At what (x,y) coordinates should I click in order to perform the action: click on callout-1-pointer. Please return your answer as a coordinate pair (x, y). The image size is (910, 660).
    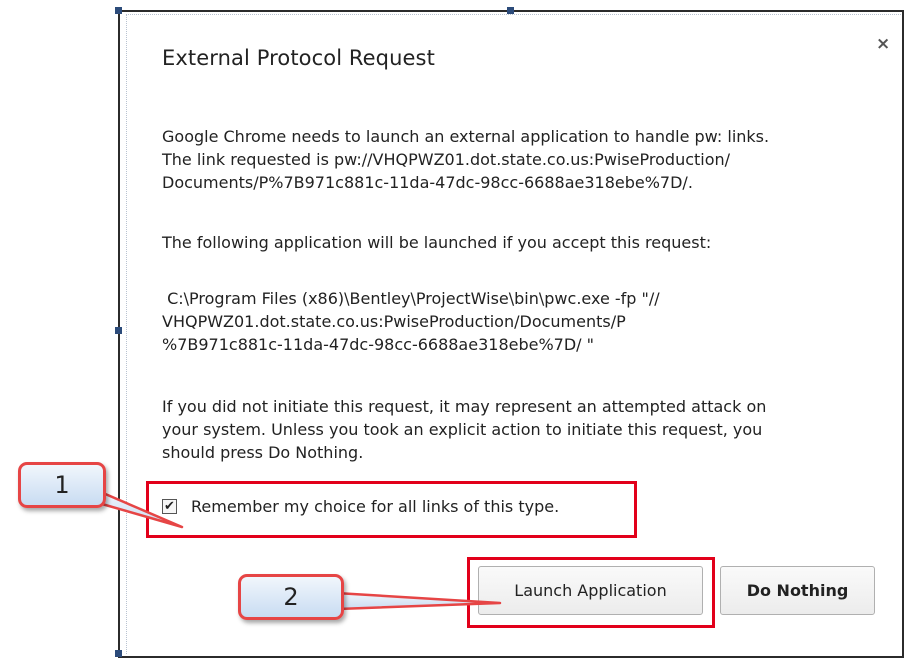
    Looking at the image, I should click on (139, 508).